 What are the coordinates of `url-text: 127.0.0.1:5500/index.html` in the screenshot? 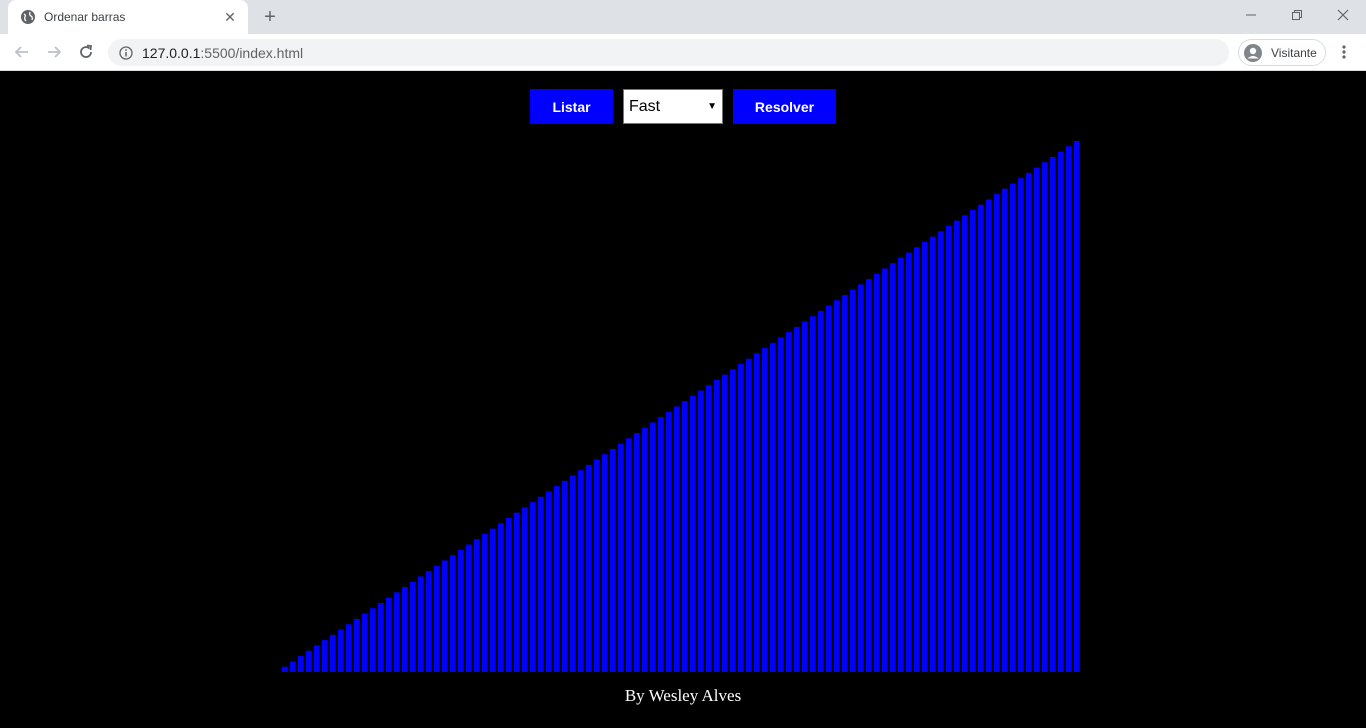 It's located at (222, 53).